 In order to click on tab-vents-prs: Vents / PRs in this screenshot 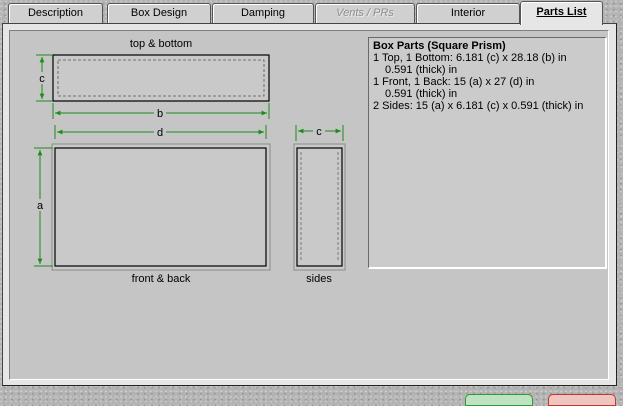, I will do `click(365, 13)`.